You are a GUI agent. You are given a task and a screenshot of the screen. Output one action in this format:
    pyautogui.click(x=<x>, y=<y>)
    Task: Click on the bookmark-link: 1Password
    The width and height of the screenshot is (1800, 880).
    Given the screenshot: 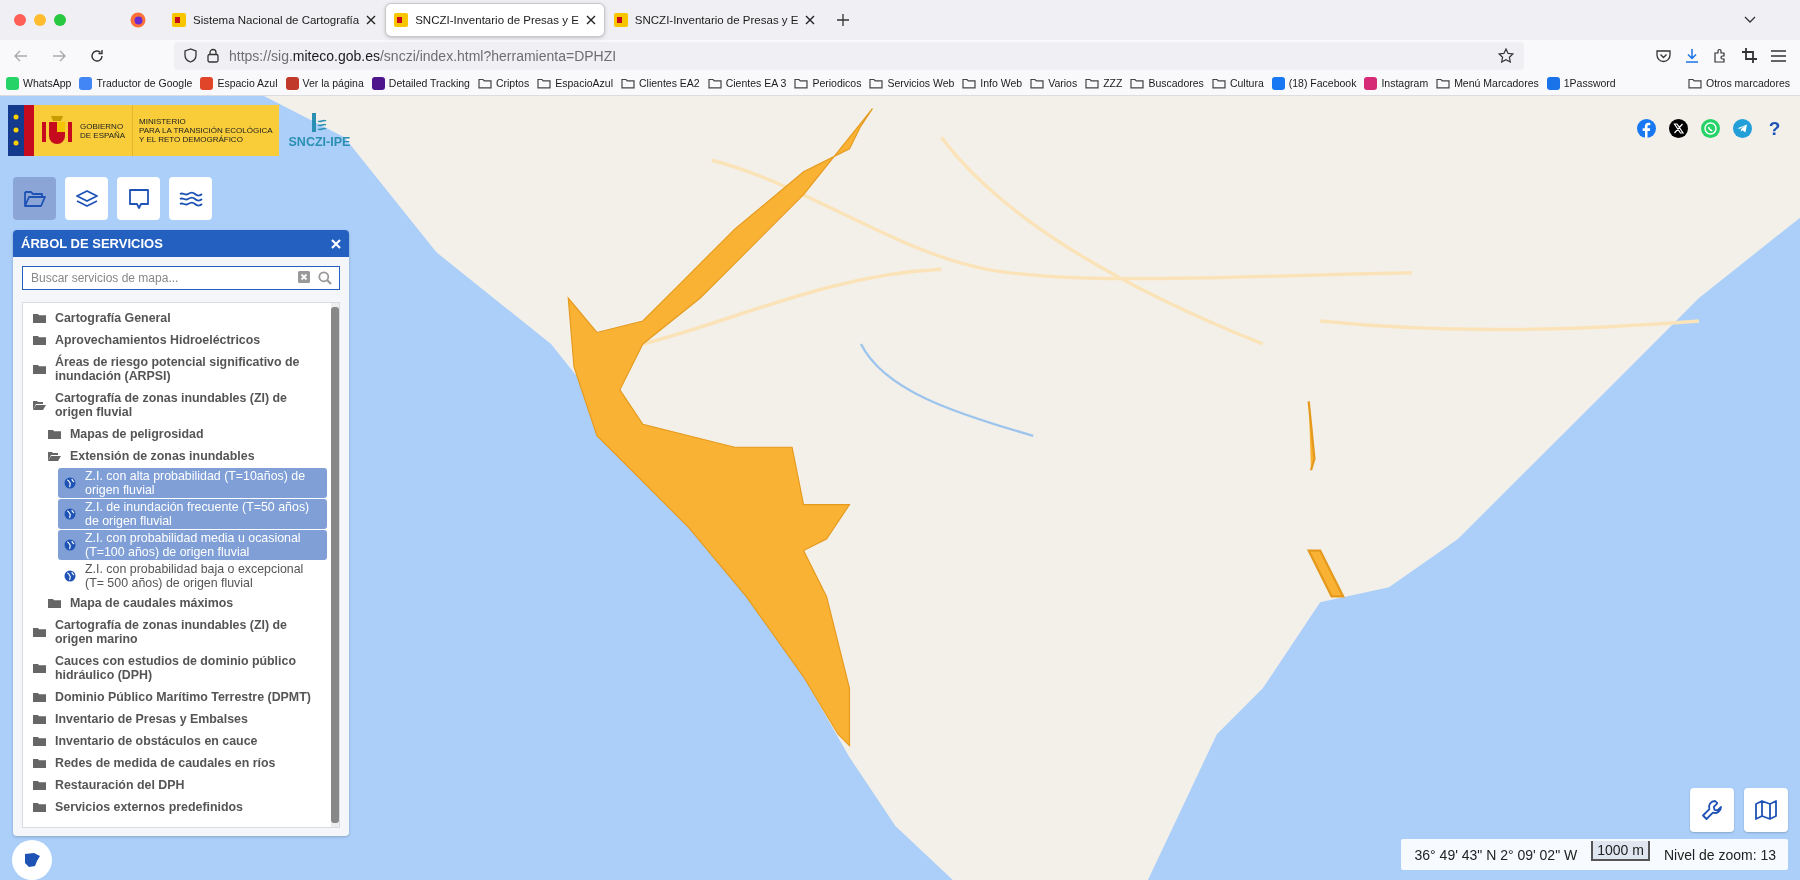 What is the action you would take?
    pyautogui.click(x=1581, y=83)
    